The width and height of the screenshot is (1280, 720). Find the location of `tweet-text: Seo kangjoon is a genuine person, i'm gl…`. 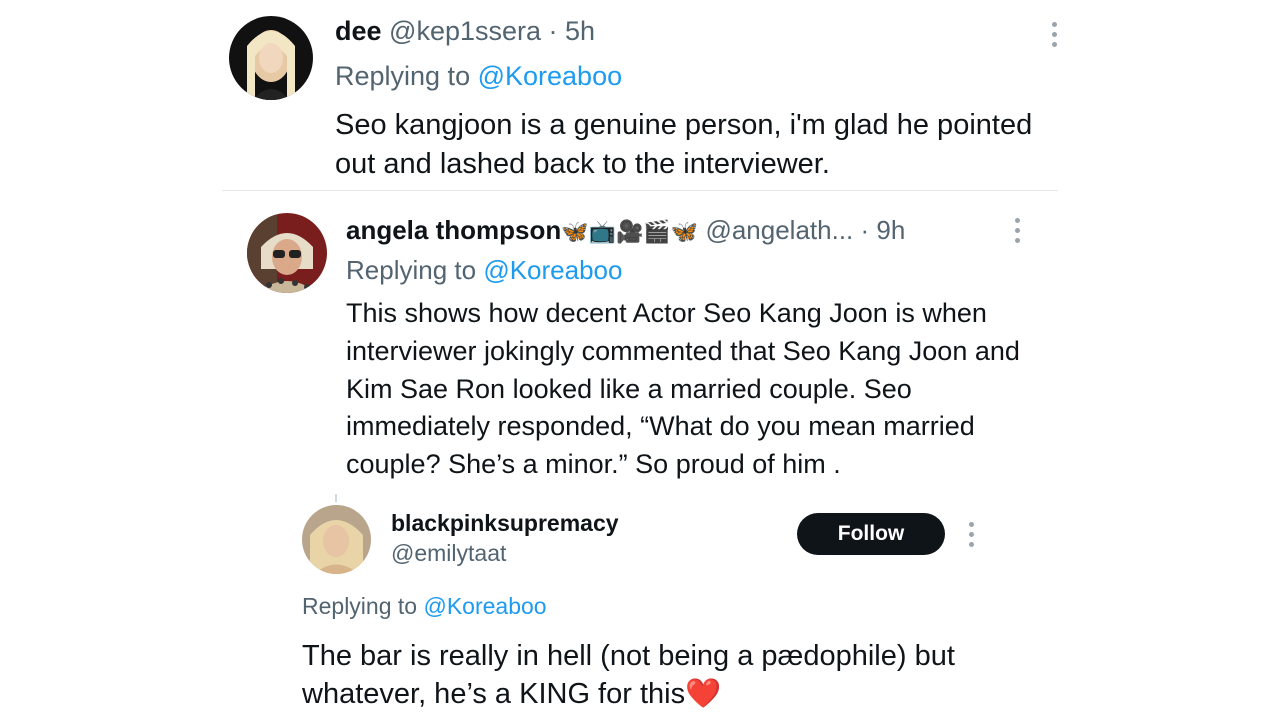

tweet-text: Seo kangjoon is a genuine person, i'm gl… is located at coordinates (684, 144).